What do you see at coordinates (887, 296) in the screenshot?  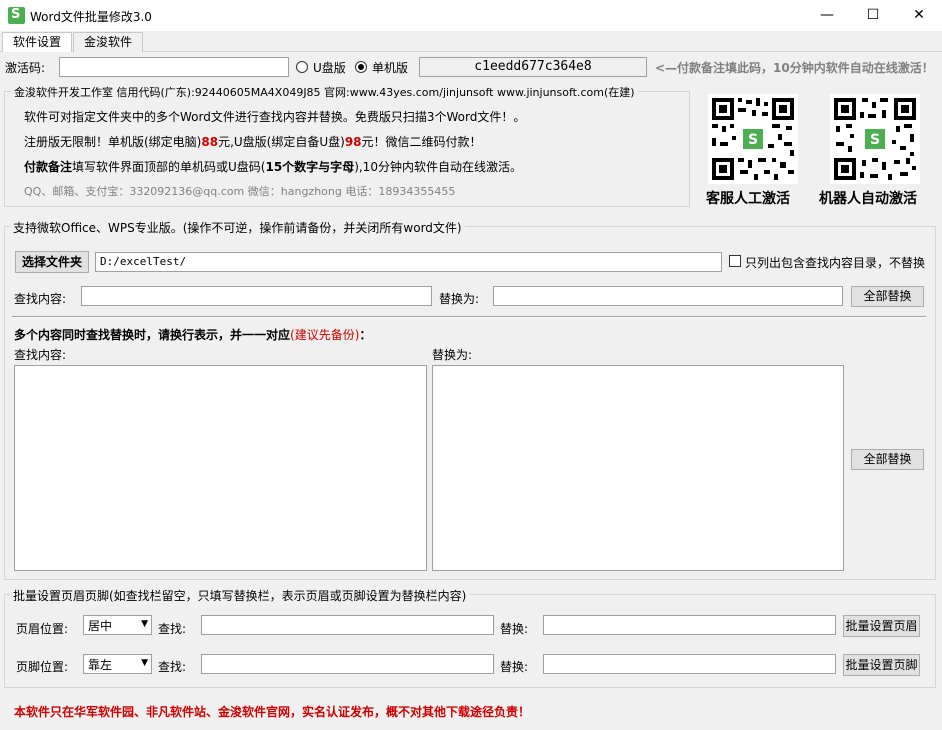 I see `replace-all-button: 全部替换` at bounding box center [887, 296].